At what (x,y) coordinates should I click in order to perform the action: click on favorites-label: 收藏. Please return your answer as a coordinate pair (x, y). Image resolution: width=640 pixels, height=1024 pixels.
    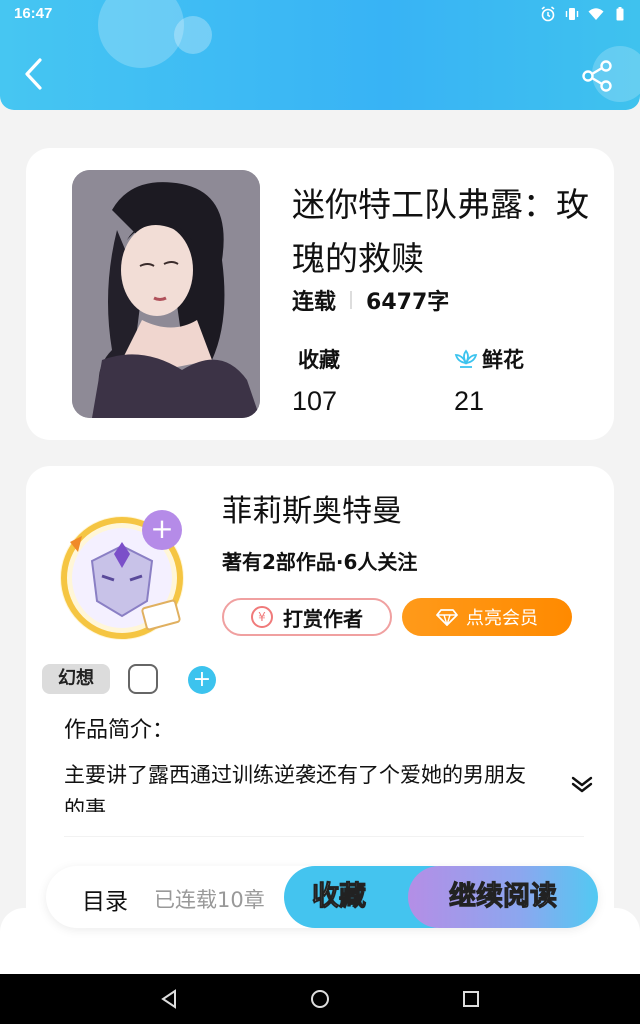
    Looking at the image, I should click on (319, 360).